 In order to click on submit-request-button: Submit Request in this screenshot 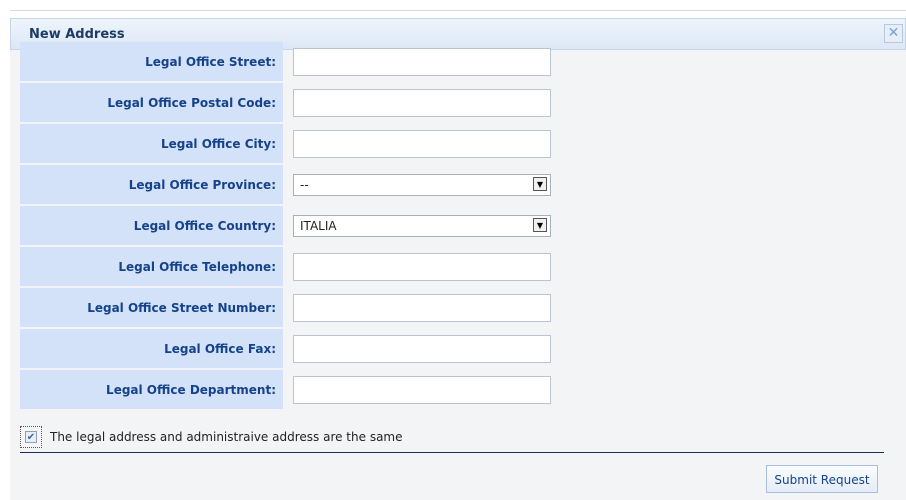, I will do `click(822, 479)`.